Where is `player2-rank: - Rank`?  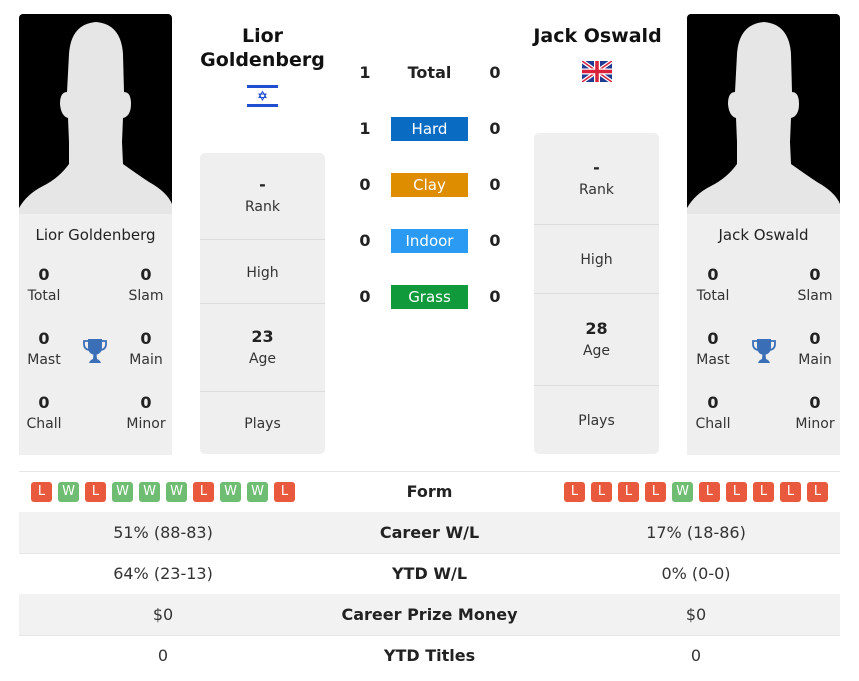 player2-rank: - Rank is located at coordinates (596, 179).